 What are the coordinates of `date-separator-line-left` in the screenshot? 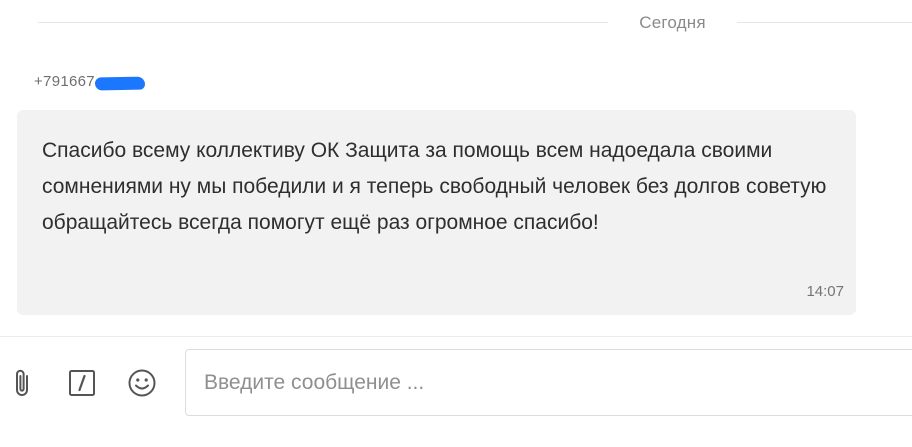 It's located at (323, 22).